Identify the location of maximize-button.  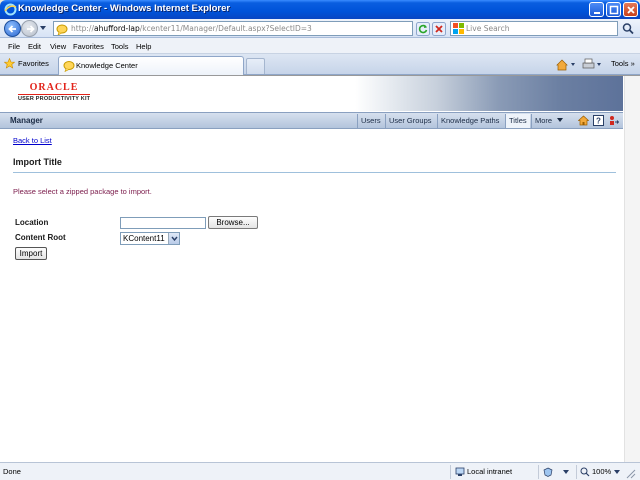
(613, 9).